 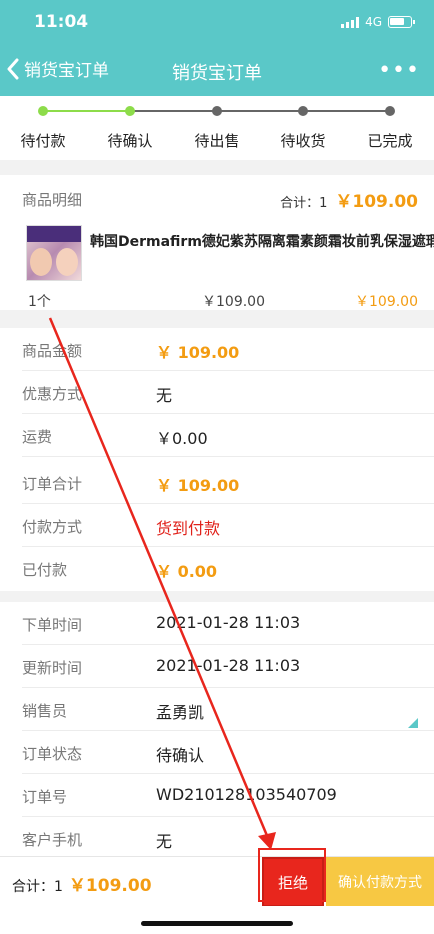 I want to click on order-progress-steps: 待付款 待确认 待出售 待收货 已完成, so click(x=217, y=128).